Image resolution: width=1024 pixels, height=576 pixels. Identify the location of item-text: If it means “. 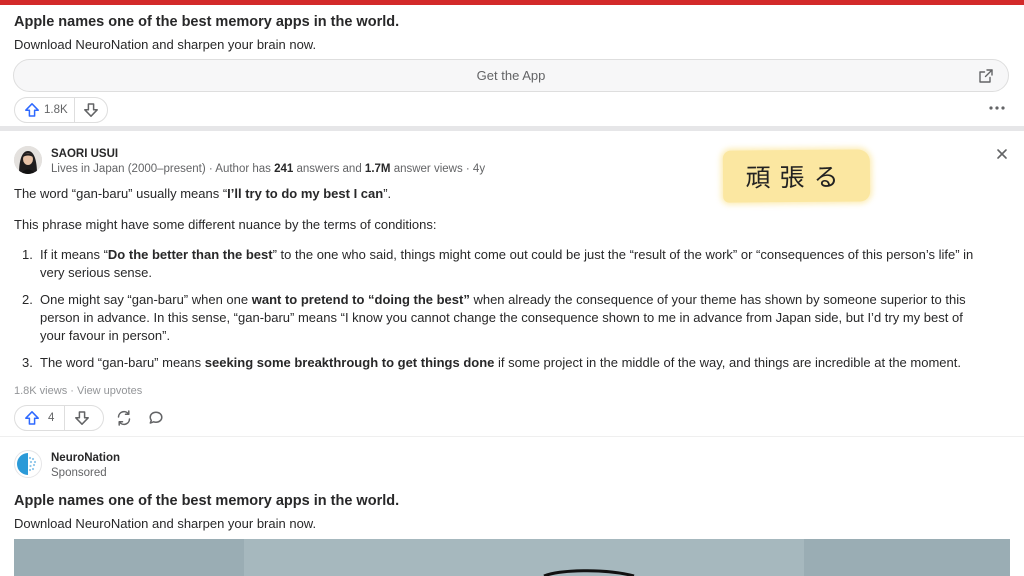
(74, 254).